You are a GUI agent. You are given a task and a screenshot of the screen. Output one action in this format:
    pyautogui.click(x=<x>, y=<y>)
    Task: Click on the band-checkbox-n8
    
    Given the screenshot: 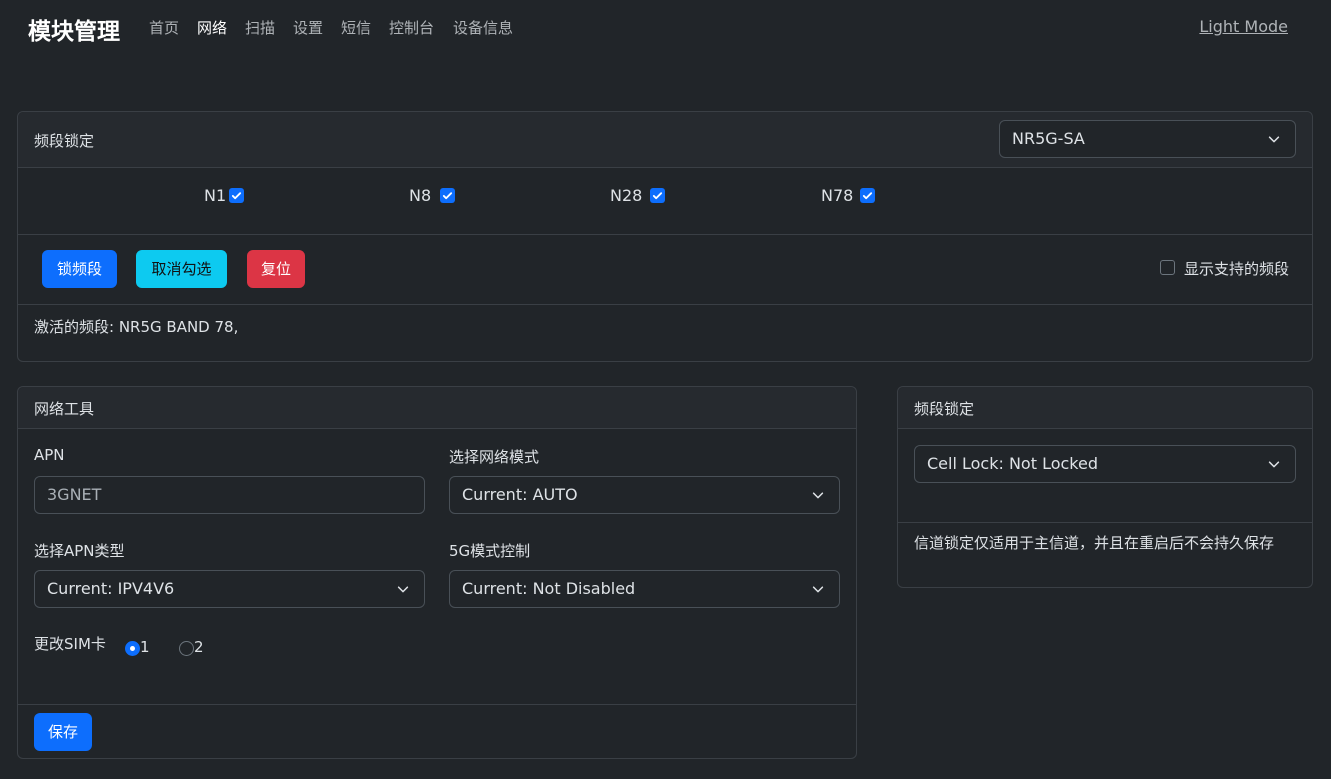 What is the action you would take?
    pyautogui.click(x=447, y=195)
    